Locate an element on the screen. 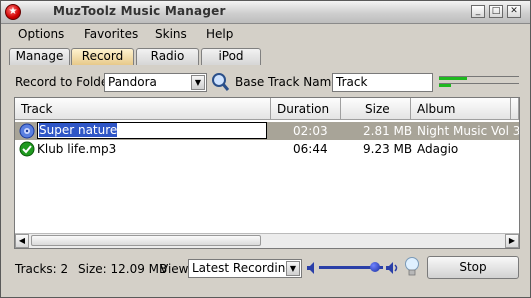  scroll-left-icon: ◀ is located at coordinates (22, 241).